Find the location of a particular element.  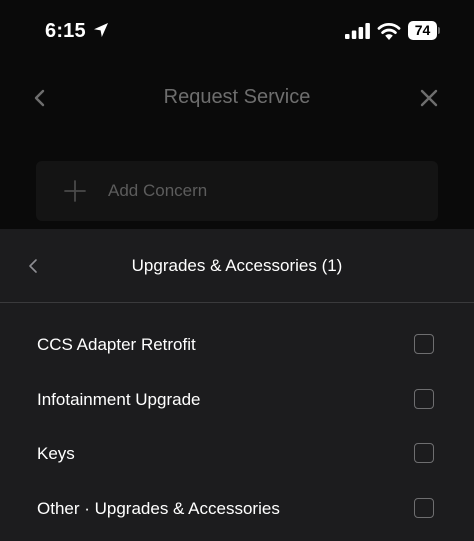

battery-icon: 74 is located at coordinates (424, 30).